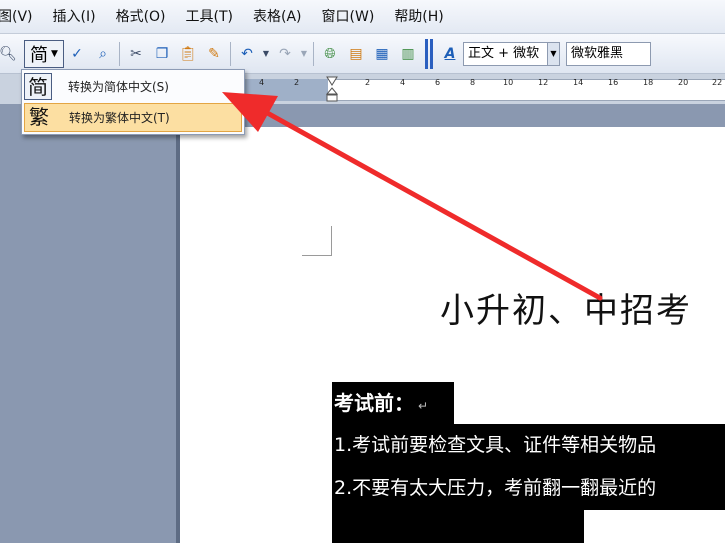  What do you see at coordinates (683, 82) in the screenshot?
I see `ruler-number: 20` at bounding box center [683, 82].